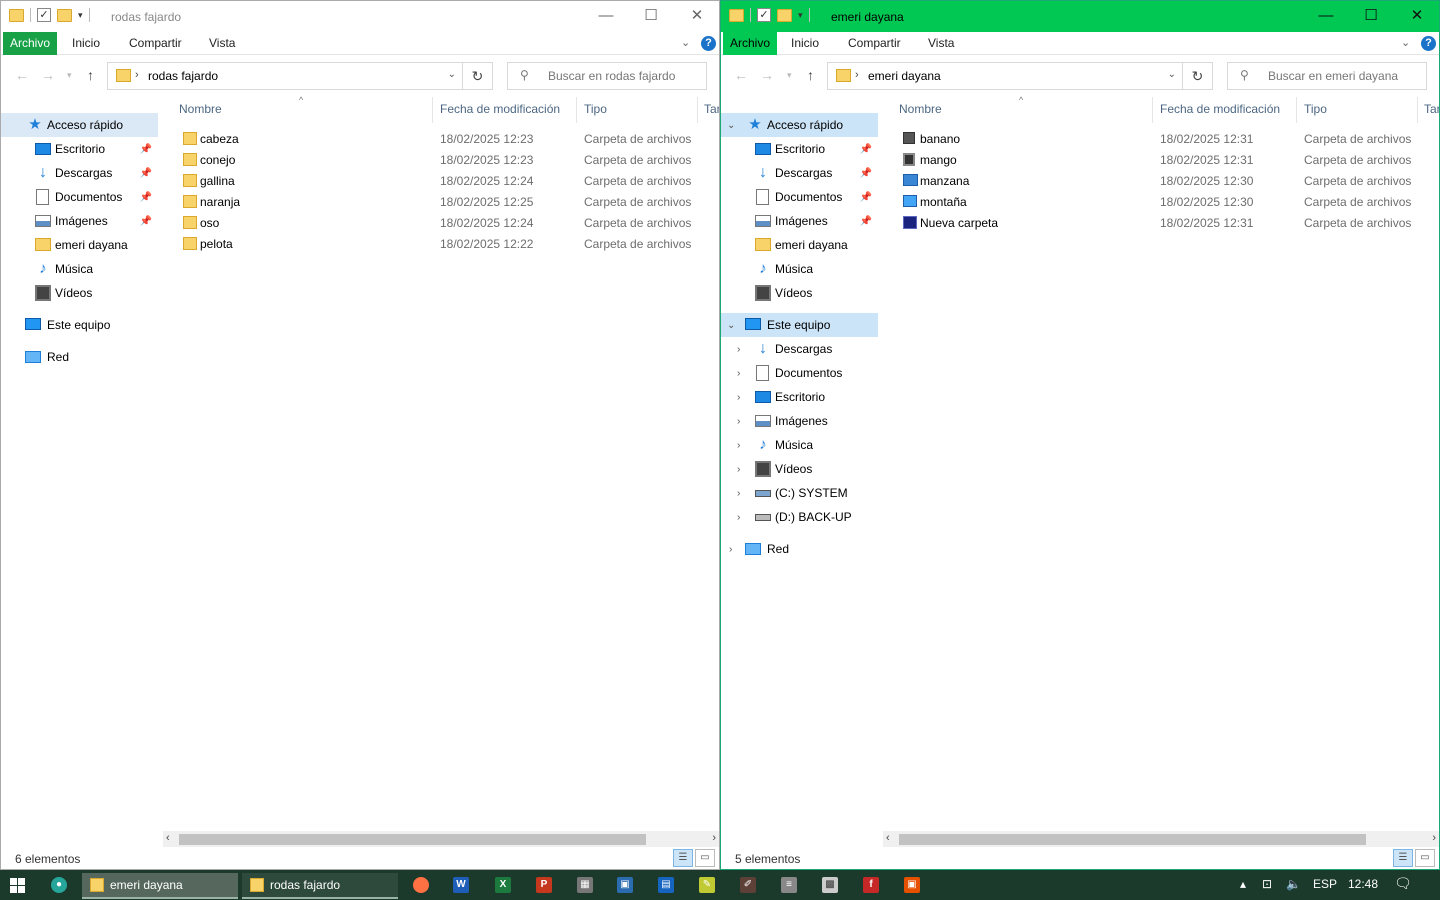  Describe the element at coordinates (449, 223) in the screenshot. I see `list-item: oso 18/02/2025 12:24 Carpeta de archivos` at that location.